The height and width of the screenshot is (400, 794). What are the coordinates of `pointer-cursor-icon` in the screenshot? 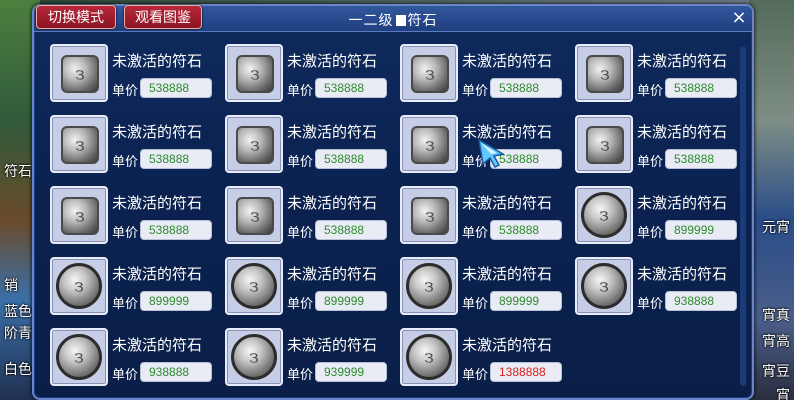 It's located at (491, 153).